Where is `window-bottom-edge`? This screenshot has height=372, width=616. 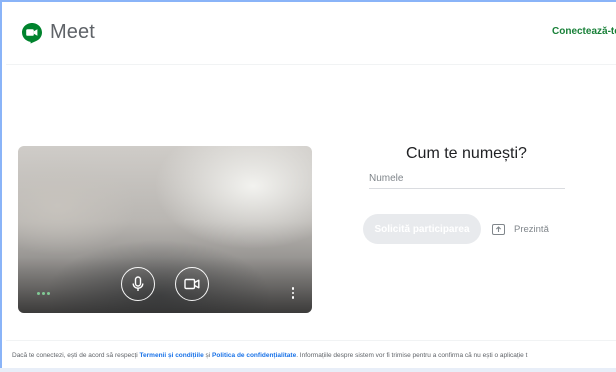 window-bottom-edge is located at coordinates (308, 370).